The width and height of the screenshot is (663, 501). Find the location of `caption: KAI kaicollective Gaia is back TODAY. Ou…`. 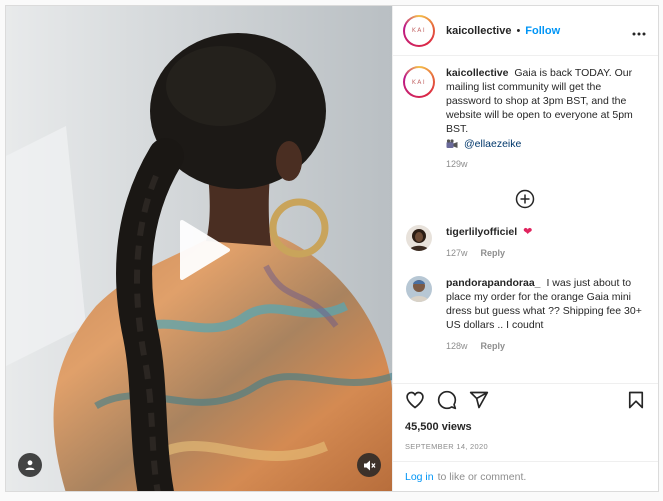

caption: KAI kaicollective Gaia is back TODAY. Ou… is located at coordinates (524, 117).